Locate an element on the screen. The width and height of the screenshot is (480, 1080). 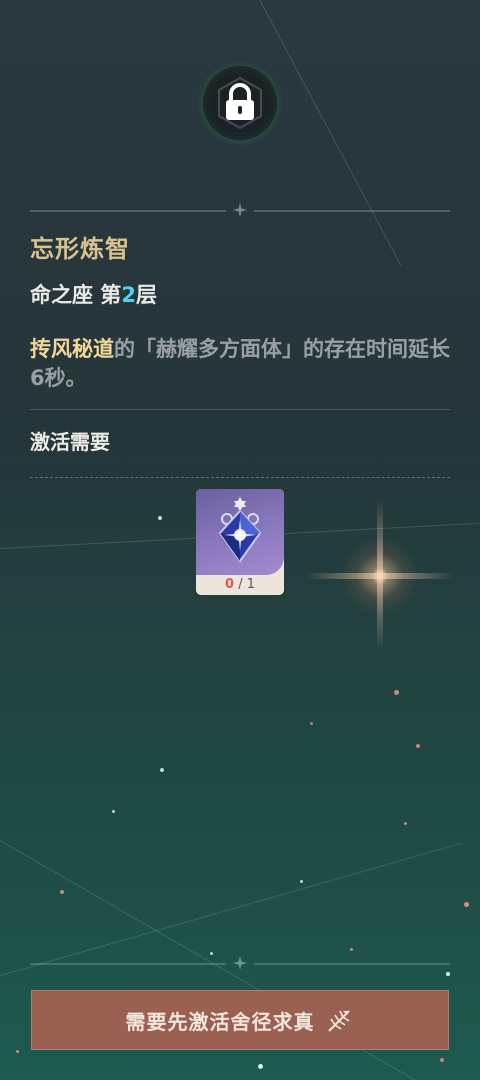
requirement-dashed-separator is located at coordinates (240, 477).